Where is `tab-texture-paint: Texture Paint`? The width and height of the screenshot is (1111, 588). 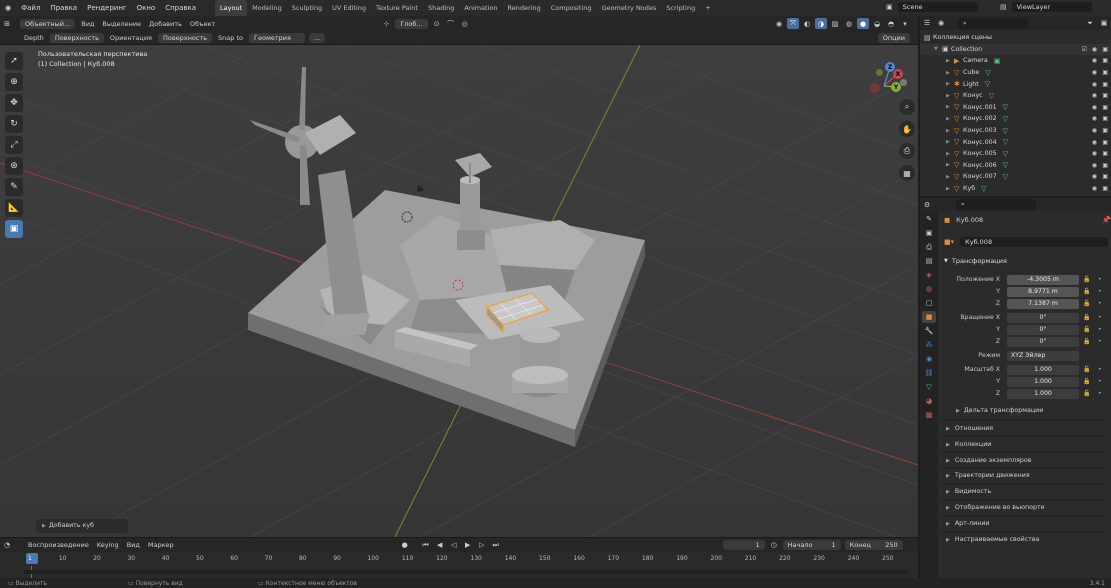
tab-texture-paint: Texture Paint is located at coordinates (397, 8).